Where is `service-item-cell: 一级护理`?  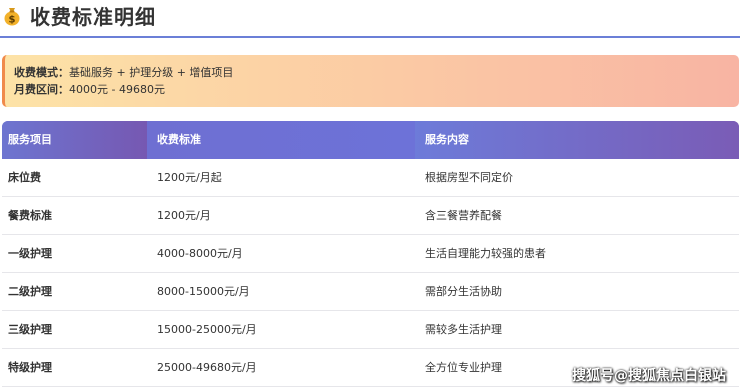 service-item-cell: 一级护理 is located at coordinates (30, 253).